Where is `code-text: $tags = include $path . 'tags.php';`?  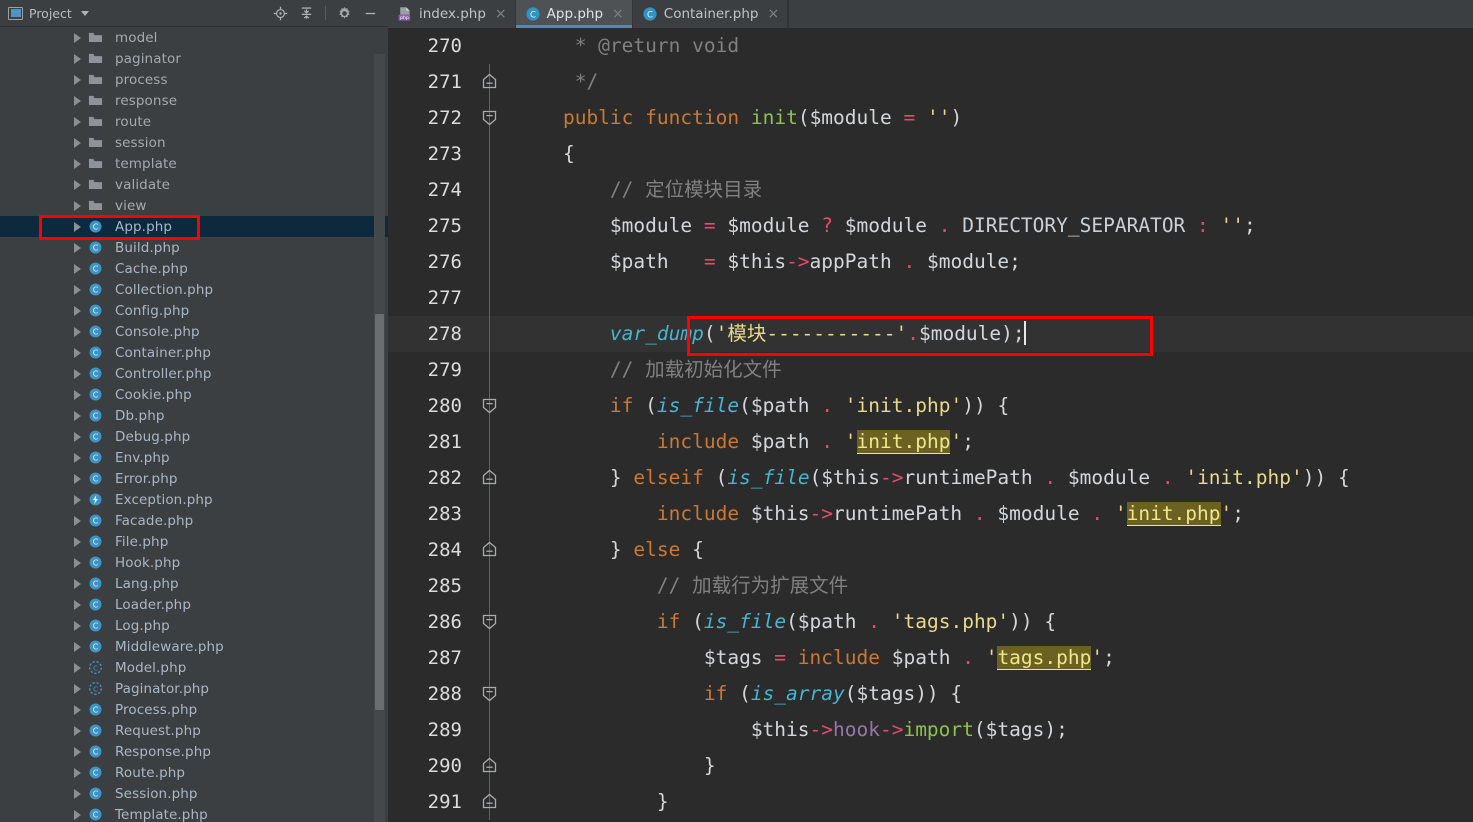
code-text: $tags = include $path . 'tags.php'; is located at coordinates (988, 658).